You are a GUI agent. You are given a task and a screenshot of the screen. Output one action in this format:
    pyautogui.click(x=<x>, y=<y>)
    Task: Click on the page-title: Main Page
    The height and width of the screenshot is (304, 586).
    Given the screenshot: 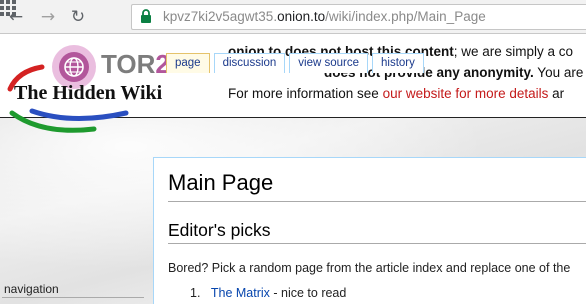 What is the action you would take?
    pyautogui.click(x=221, y=182)
    